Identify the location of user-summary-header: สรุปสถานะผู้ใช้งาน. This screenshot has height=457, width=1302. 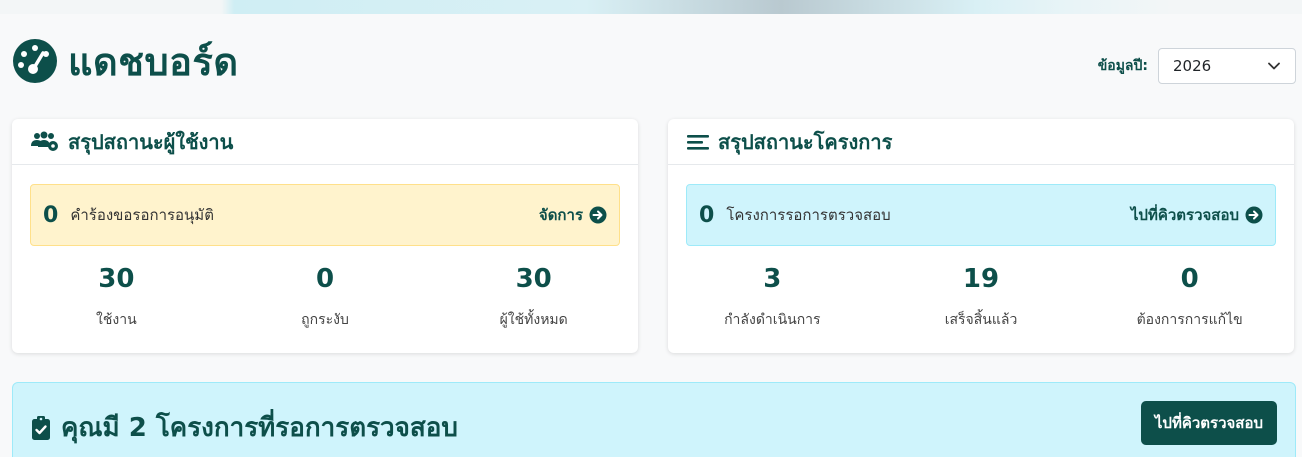
(325, 142).